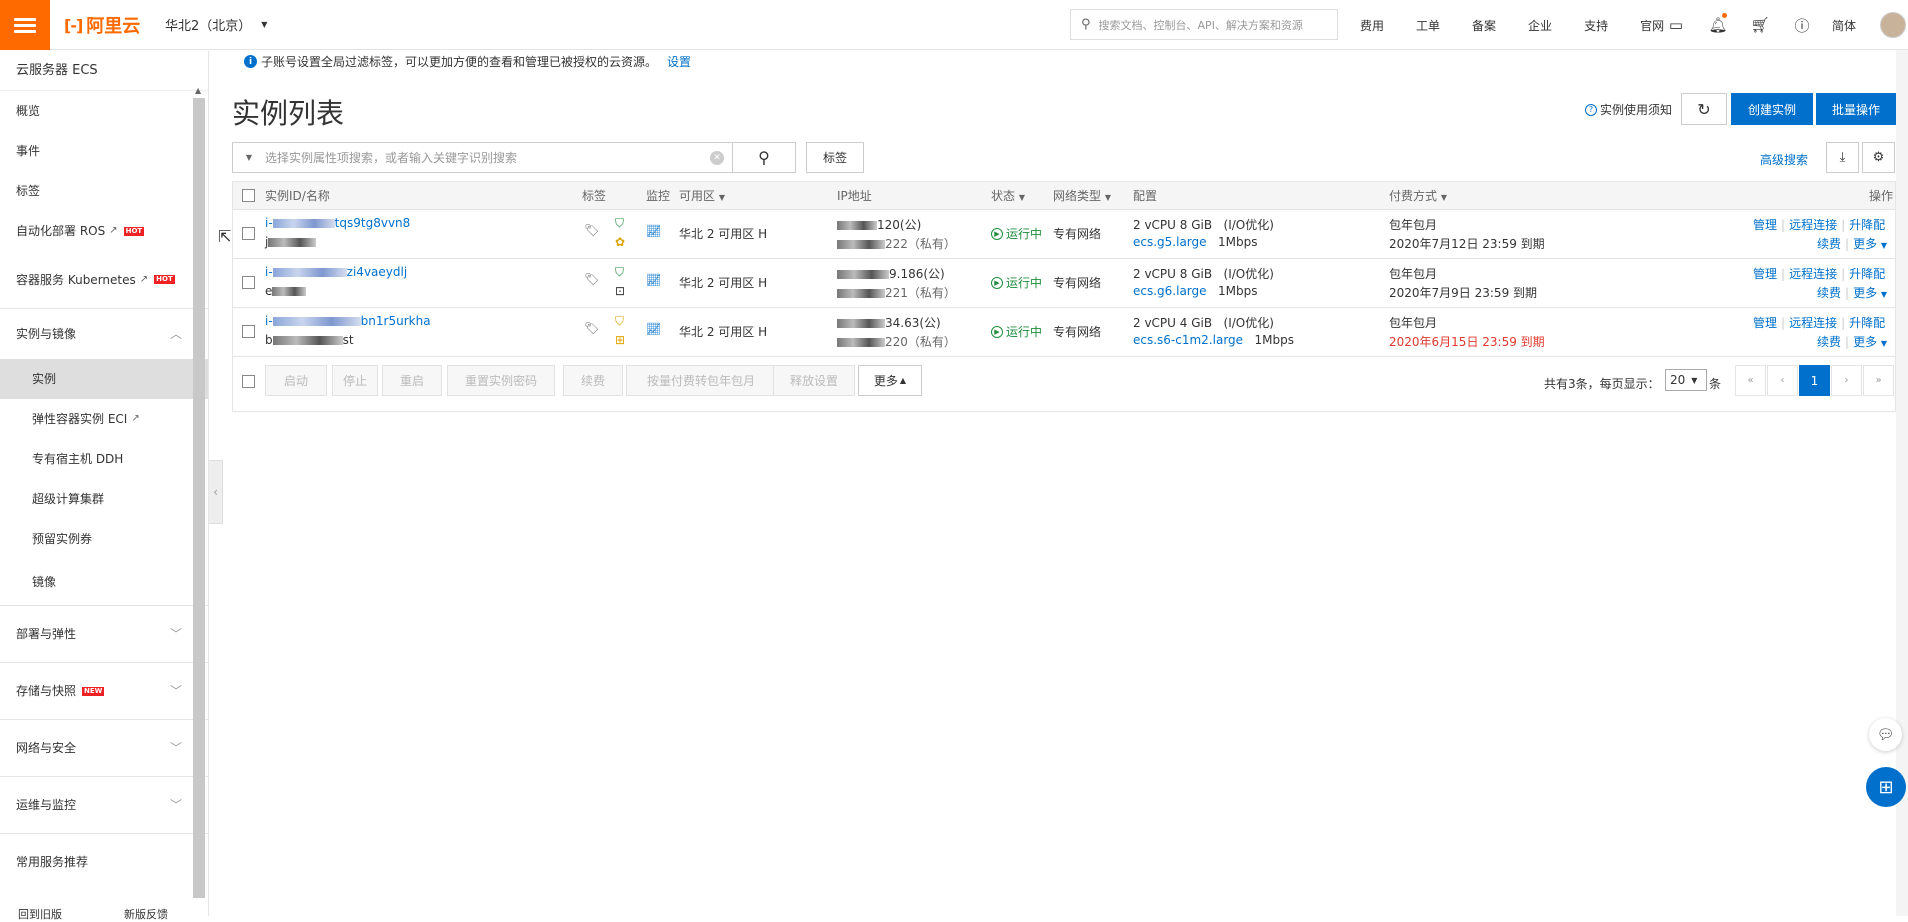 The width and height of the screenshot is (1908, 922). I want to click on apps-grid-icon: ⊞, so click(1886, 787).